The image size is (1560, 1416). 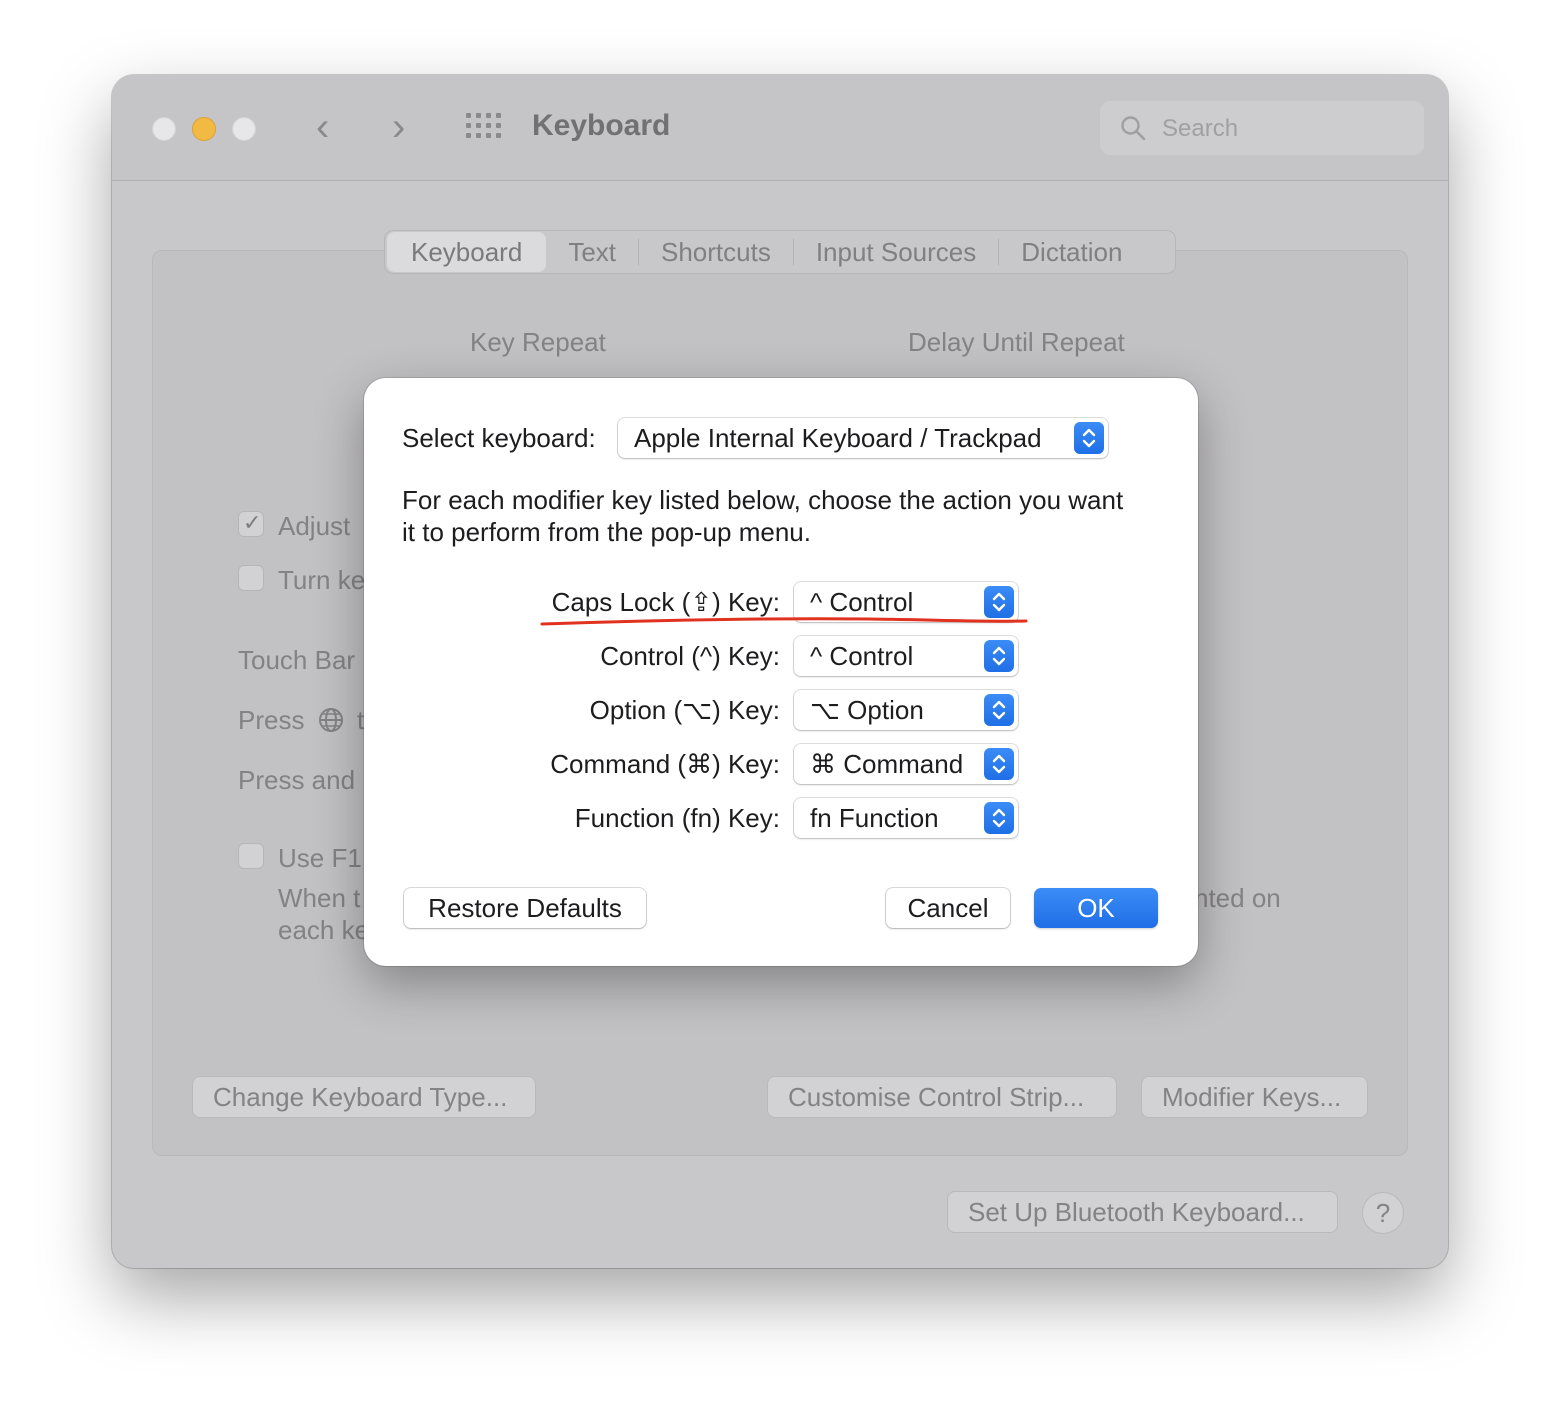 I want to click on each-key-label: each ke, so click(x=324, y=930).